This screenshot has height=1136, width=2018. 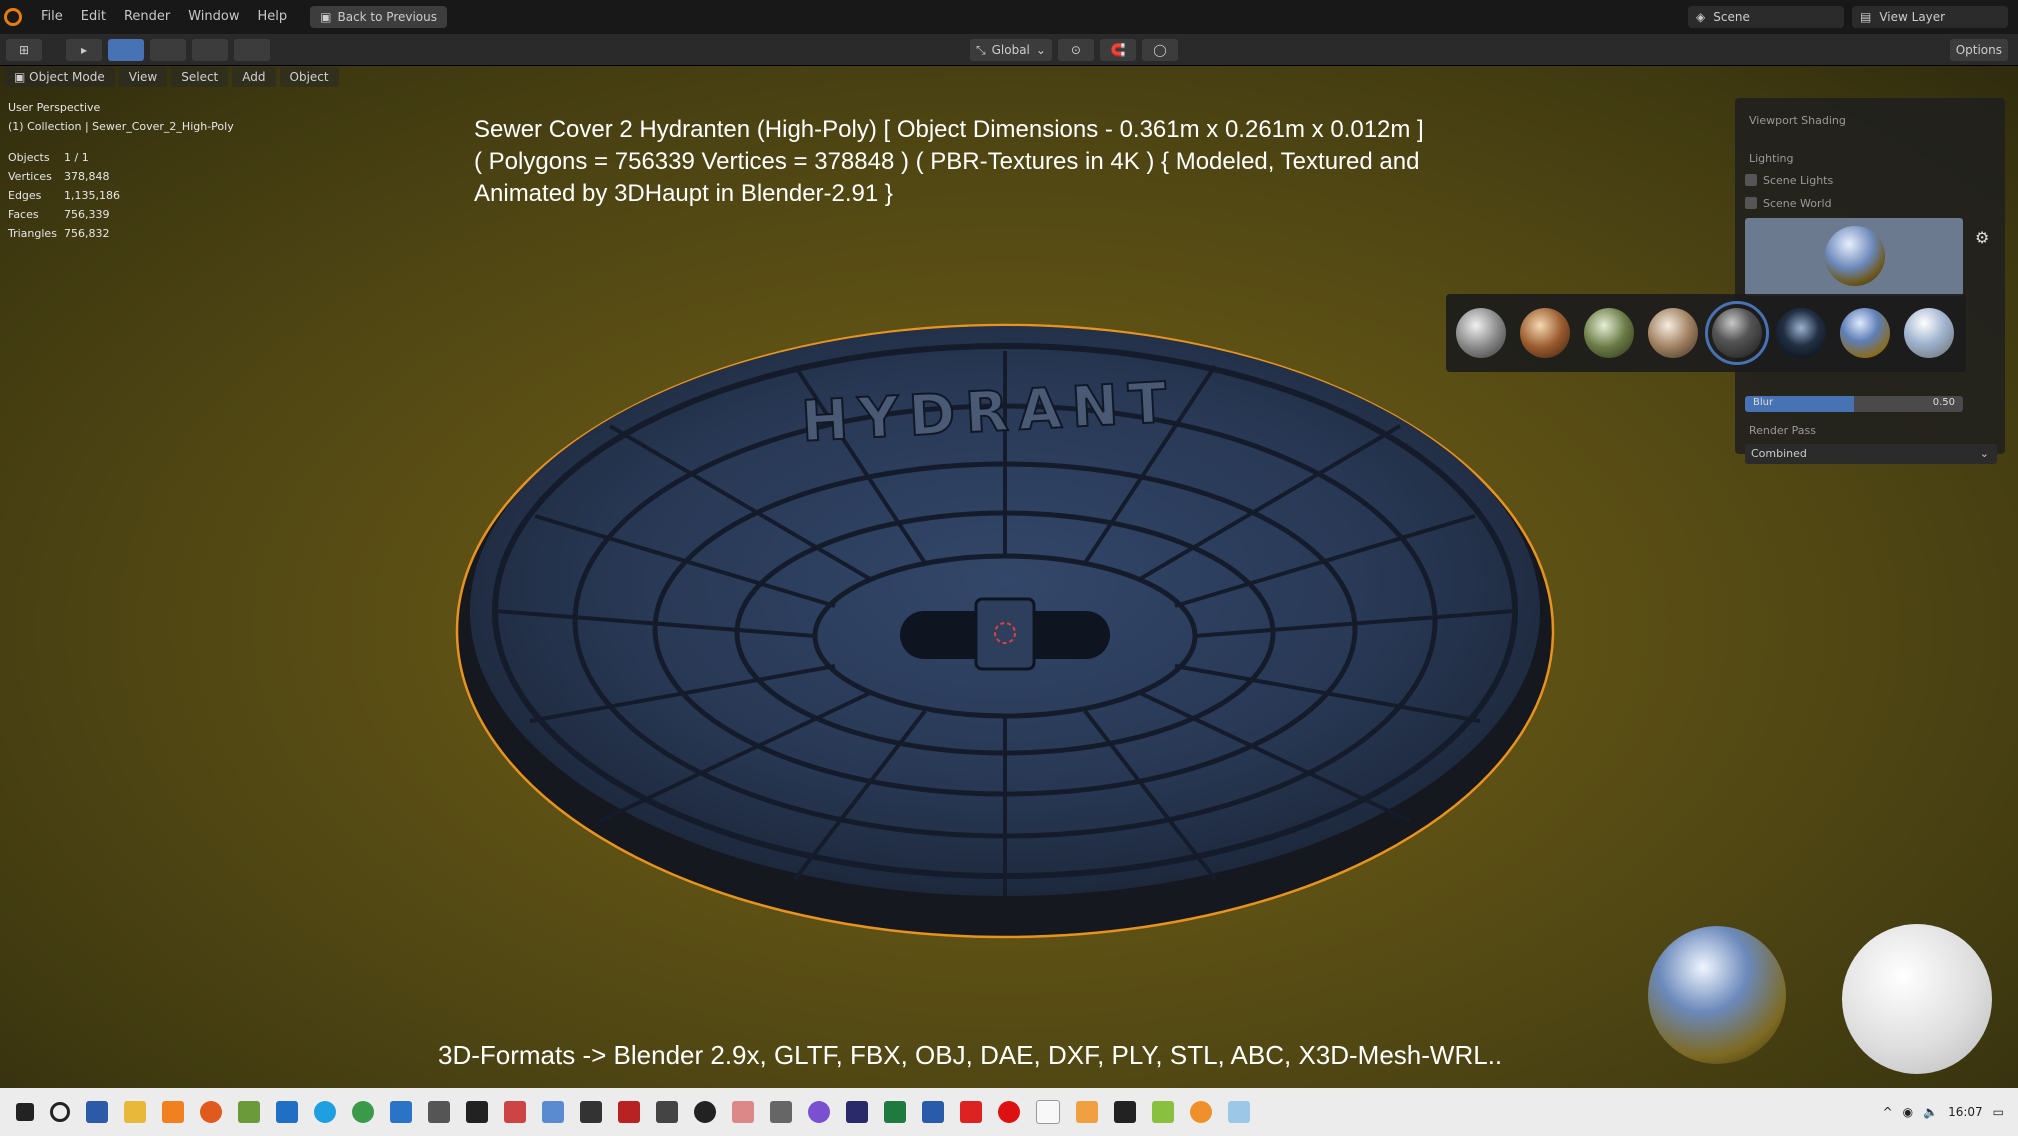 I want to click on options-label: Options, so click(x=1978, y=50).